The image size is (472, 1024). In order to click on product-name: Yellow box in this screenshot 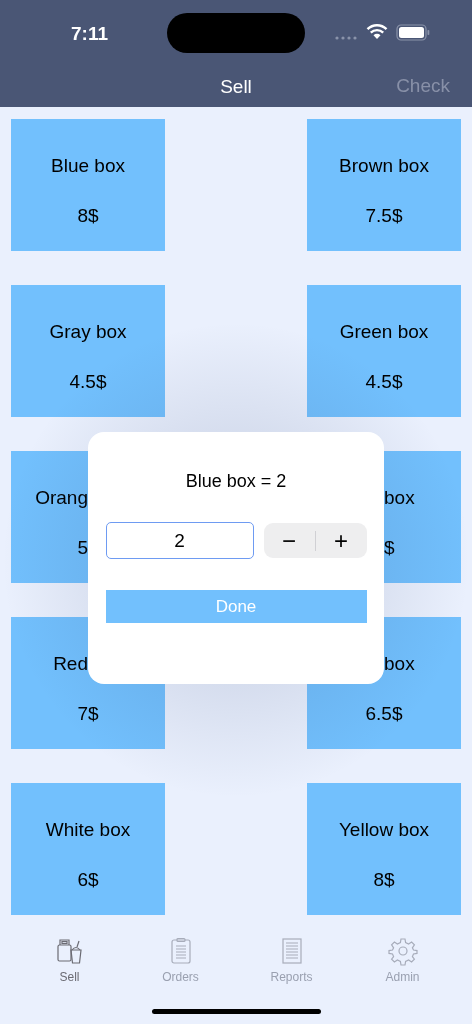, I will do `click(384, 830)`.